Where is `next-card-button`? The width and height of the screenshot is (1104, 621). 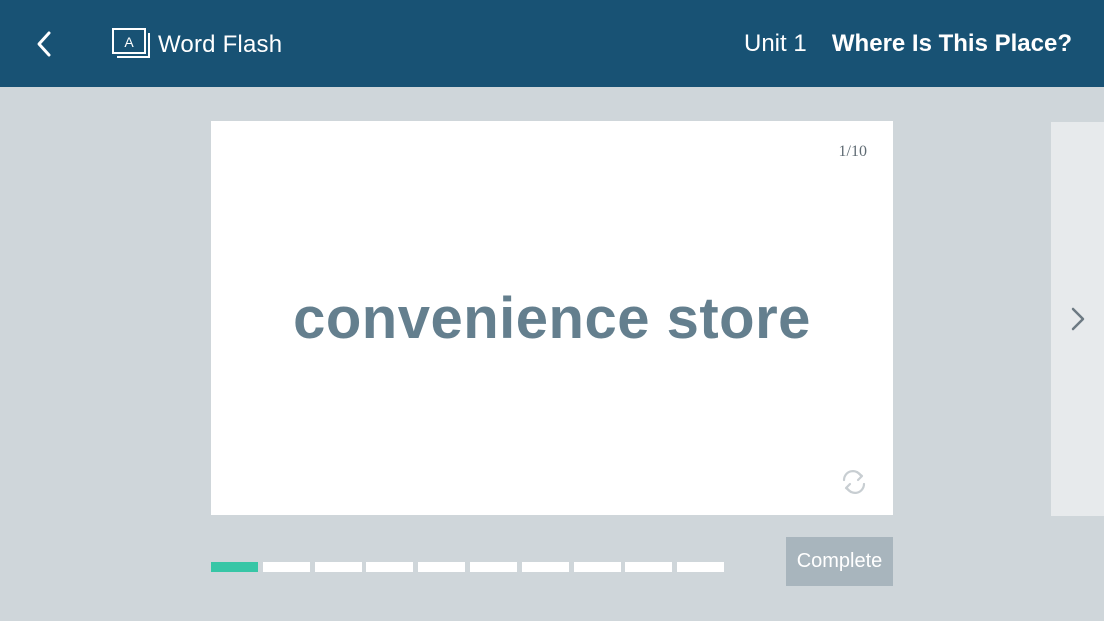
next-card-button is located at coordinates (1077, 319).